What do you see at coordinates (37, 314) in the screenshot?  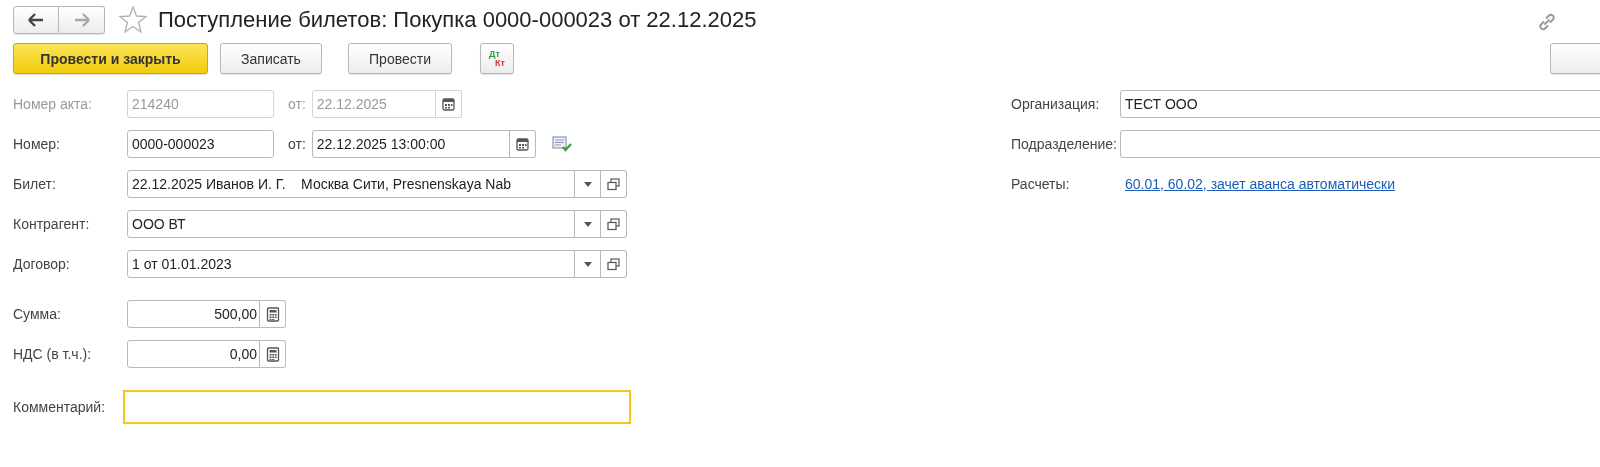 I see `field-label: Сумма:` at bounding box center [37, 314].